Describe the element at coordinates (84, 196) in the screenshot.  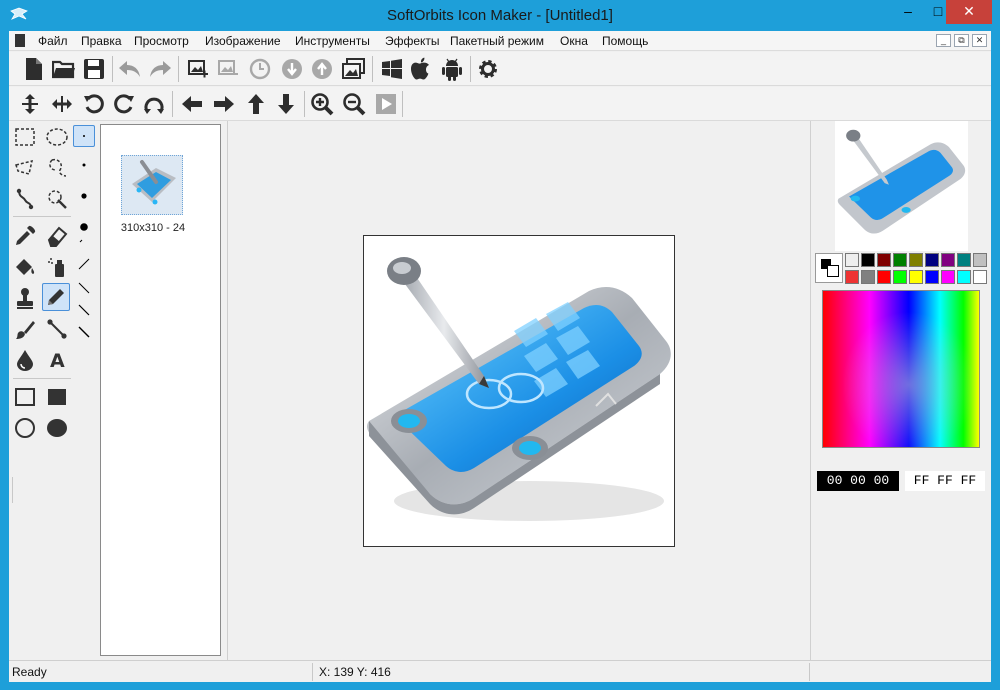
I see `brush-size-3-icon` at that location.